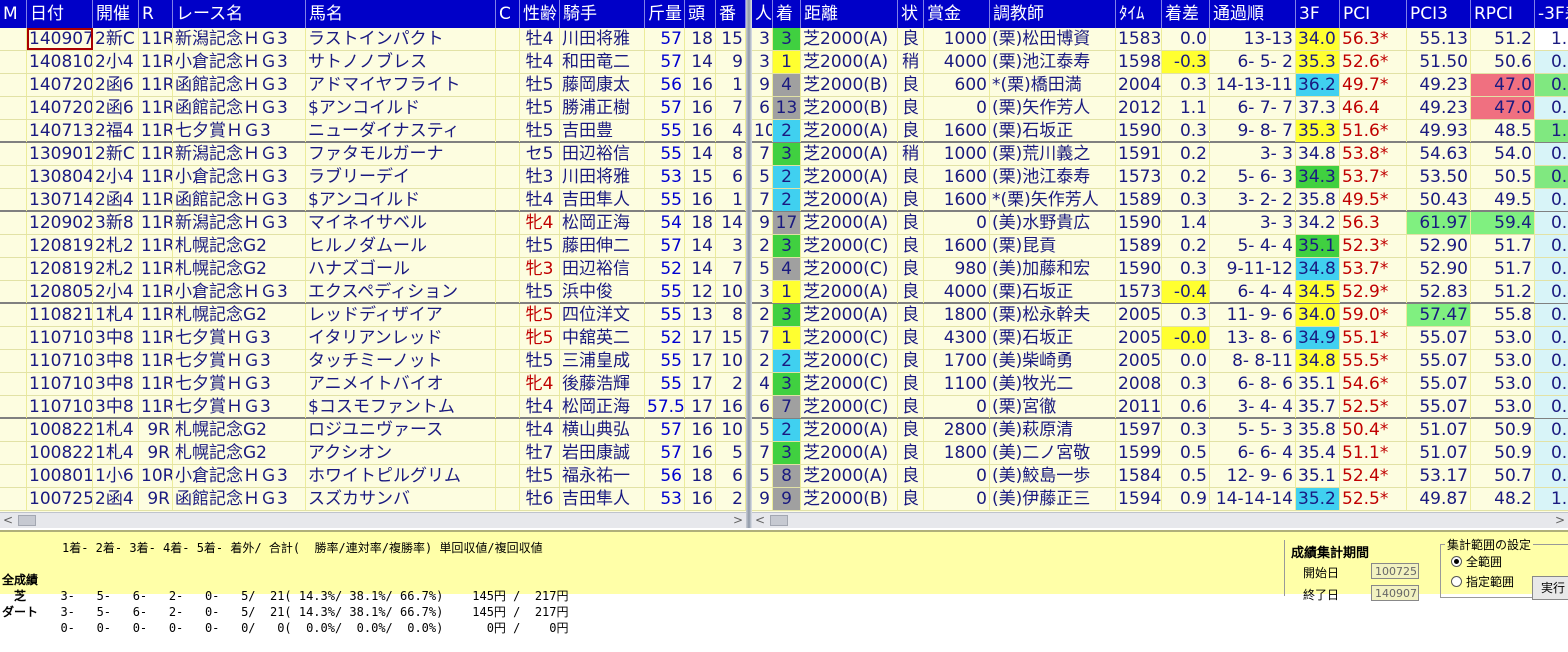  What do you see at coordinates (373, 361) in the screenshot?
I see `table-row: 110710 3中8 11R 七夕賞ＨＧ3 タッチミーノット 牡5 三浦皇成 55 17 10` at bounding box center [373, 361].